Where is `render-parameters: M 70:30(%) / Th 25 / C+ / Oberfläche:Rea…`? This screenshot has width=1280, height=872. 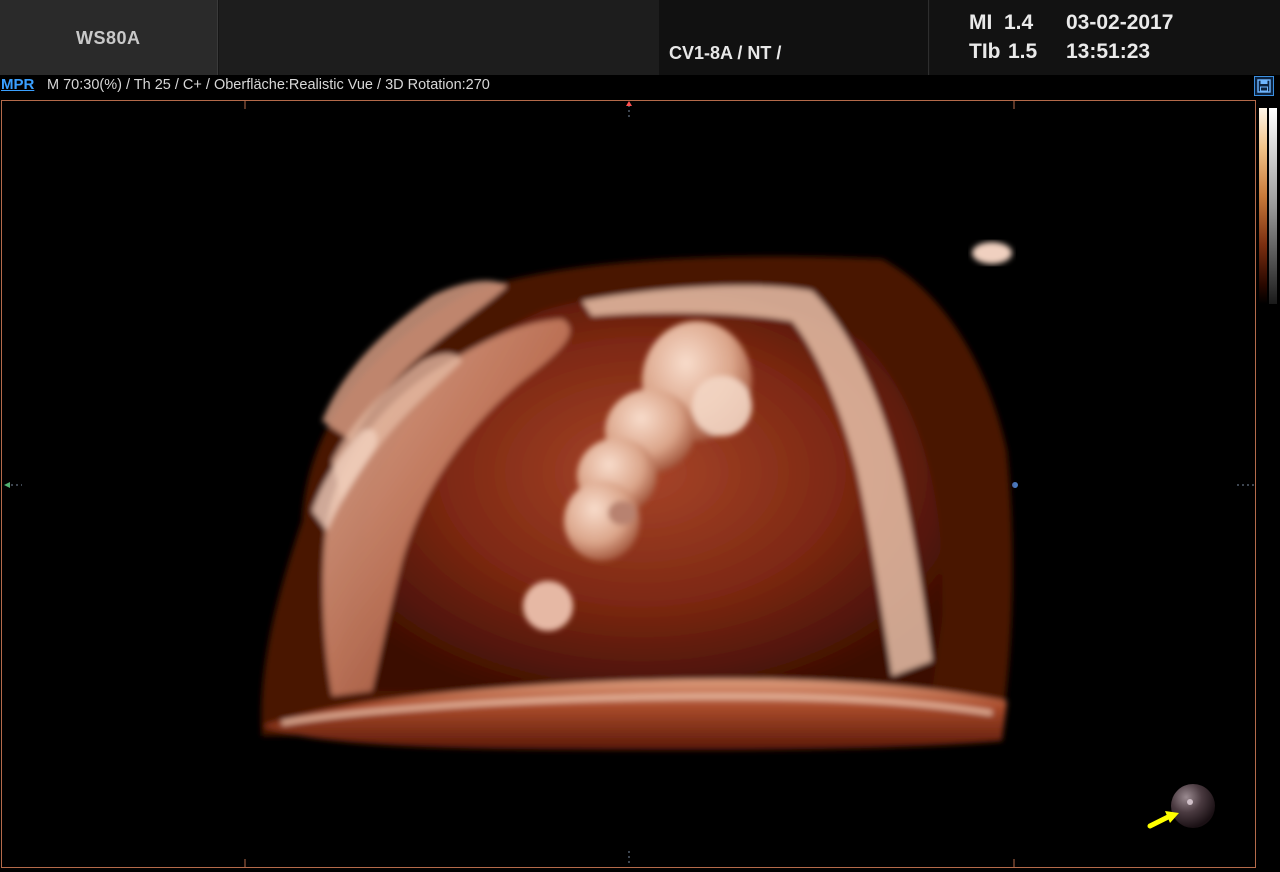 render-parameters: M 70:30(%) / Th 25 / C+ / Oberfläche:Rea… is located at coordinates (268, 85).